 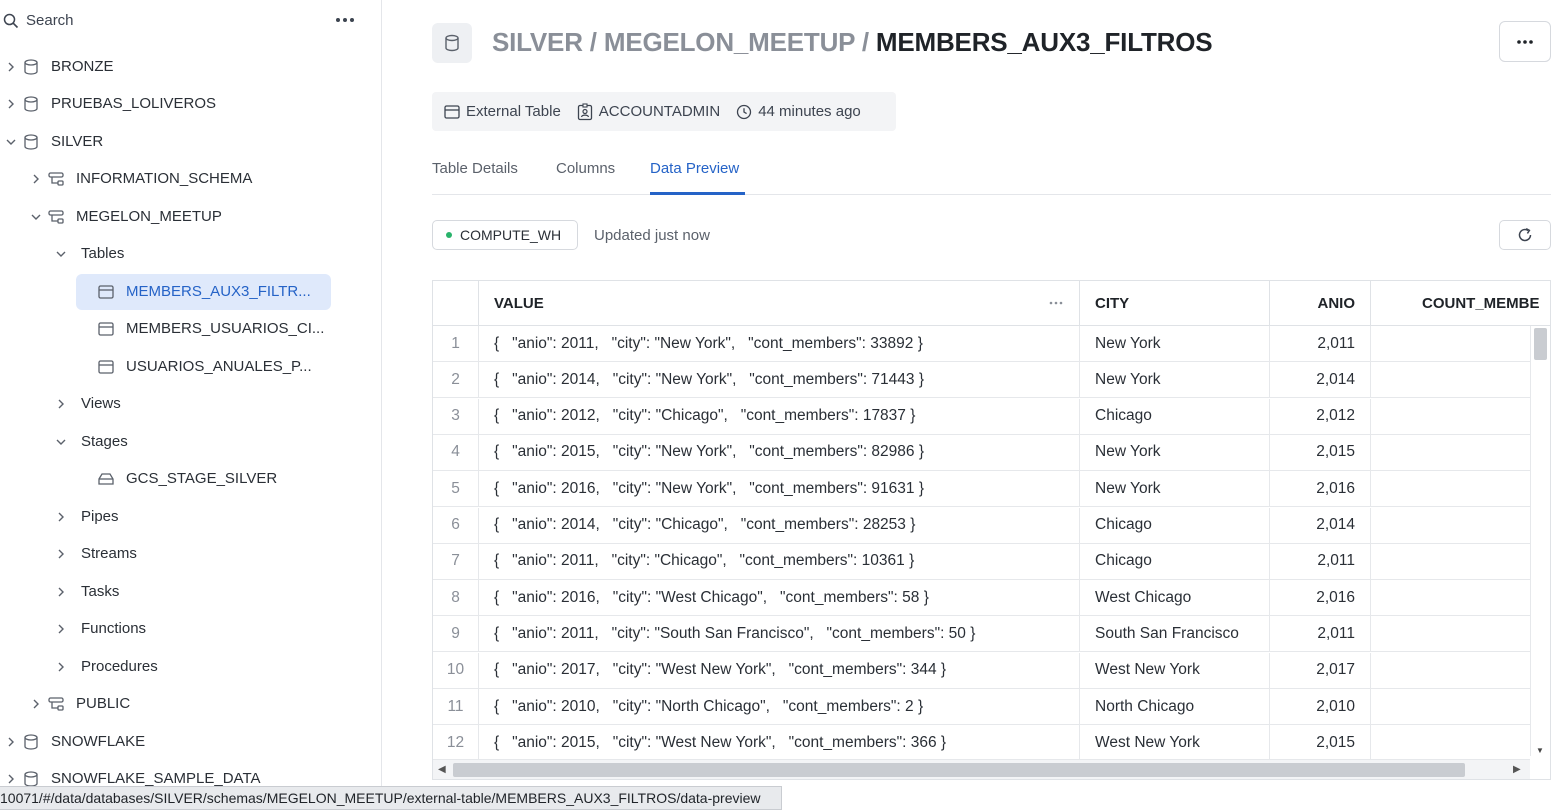 I want to click on scroll-left-arrow-icon: ◀, so click(x=442, y=769).